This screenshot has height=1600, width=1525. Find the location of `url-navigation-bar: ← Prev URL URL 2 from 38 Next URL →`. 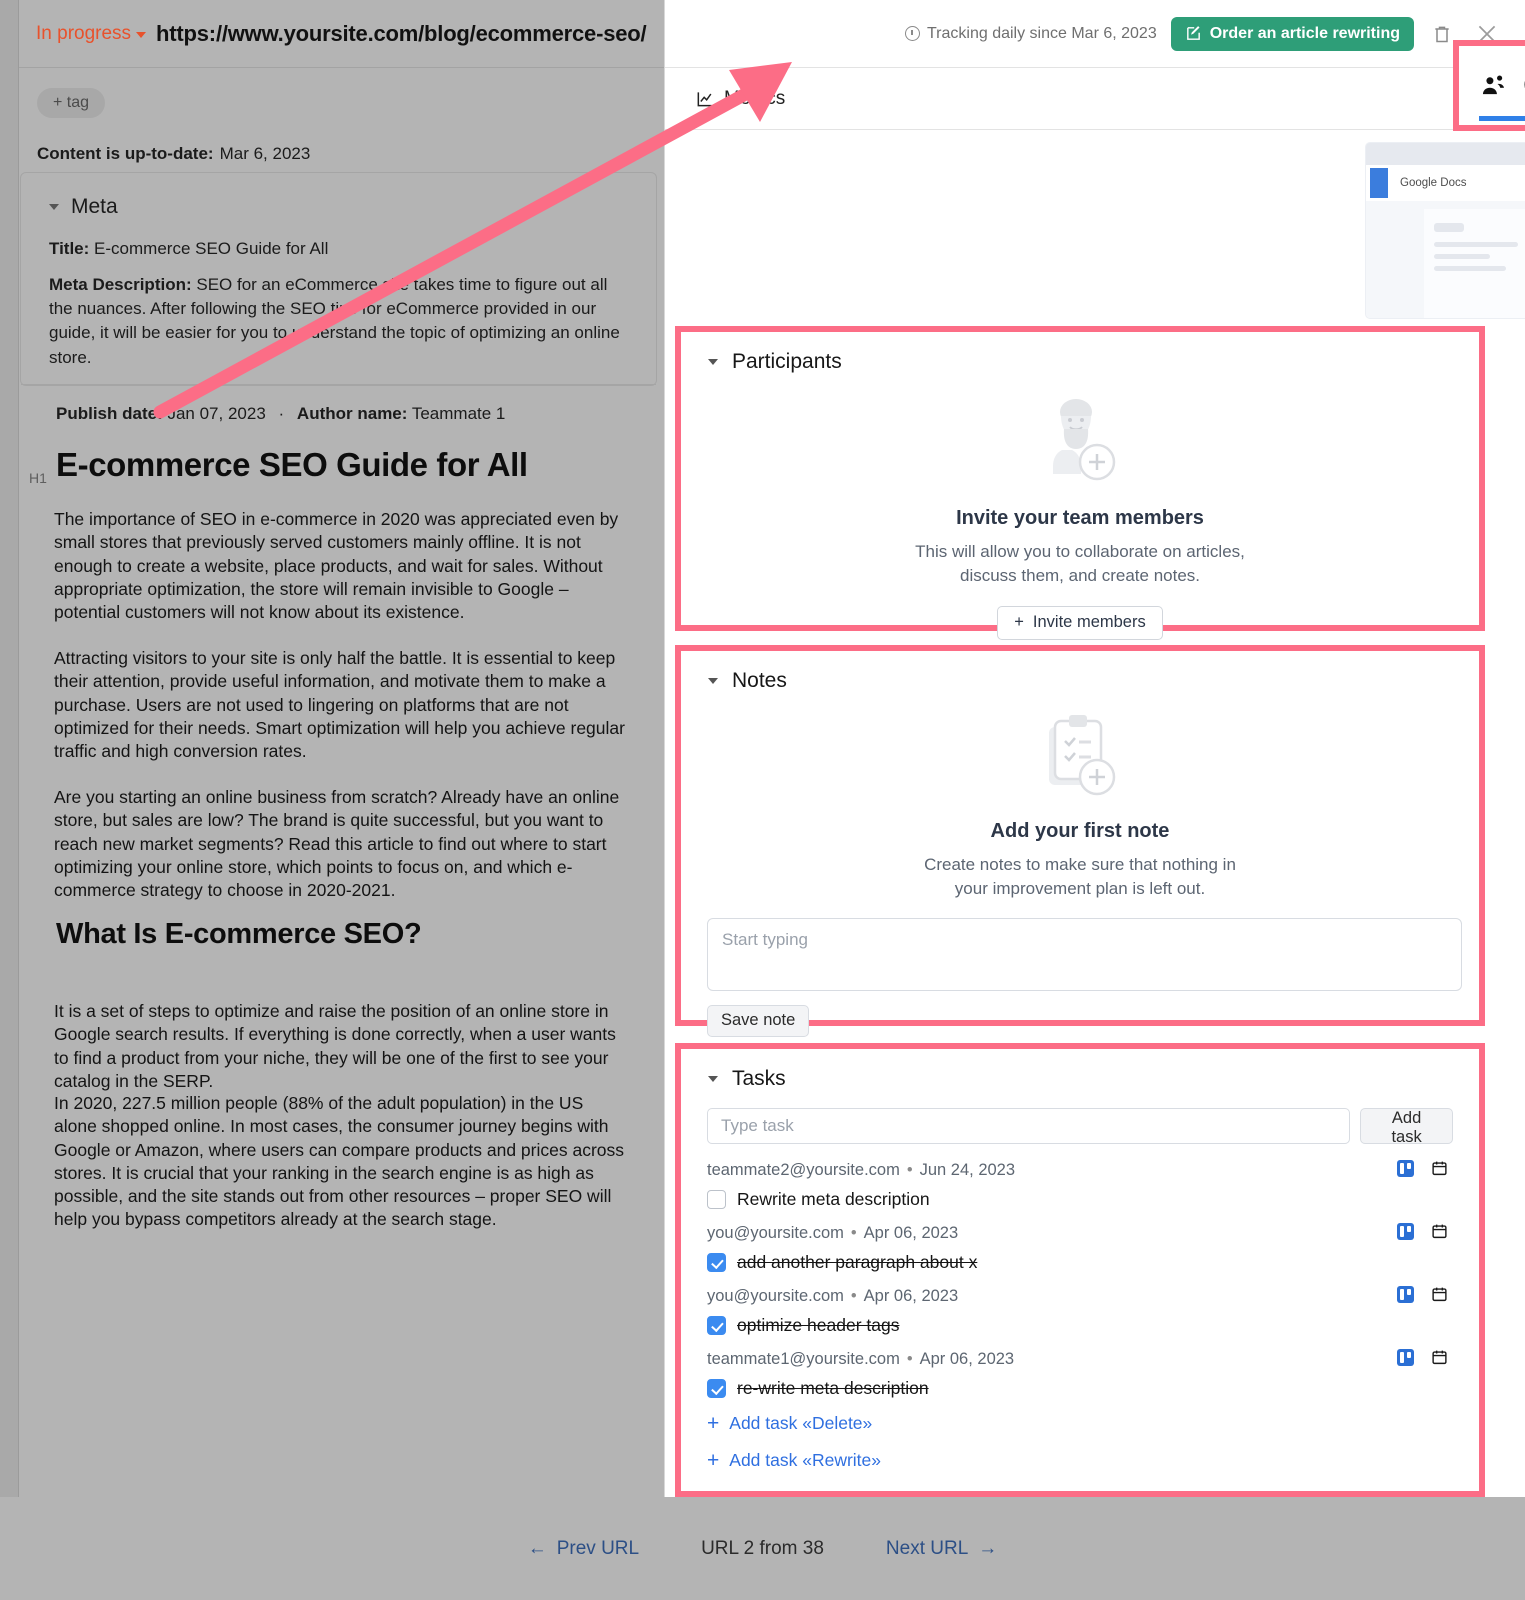

url-navigation-bar: ← Prev URL URL 2 from 38 Next URL → is located at coordinates (762, 1548).